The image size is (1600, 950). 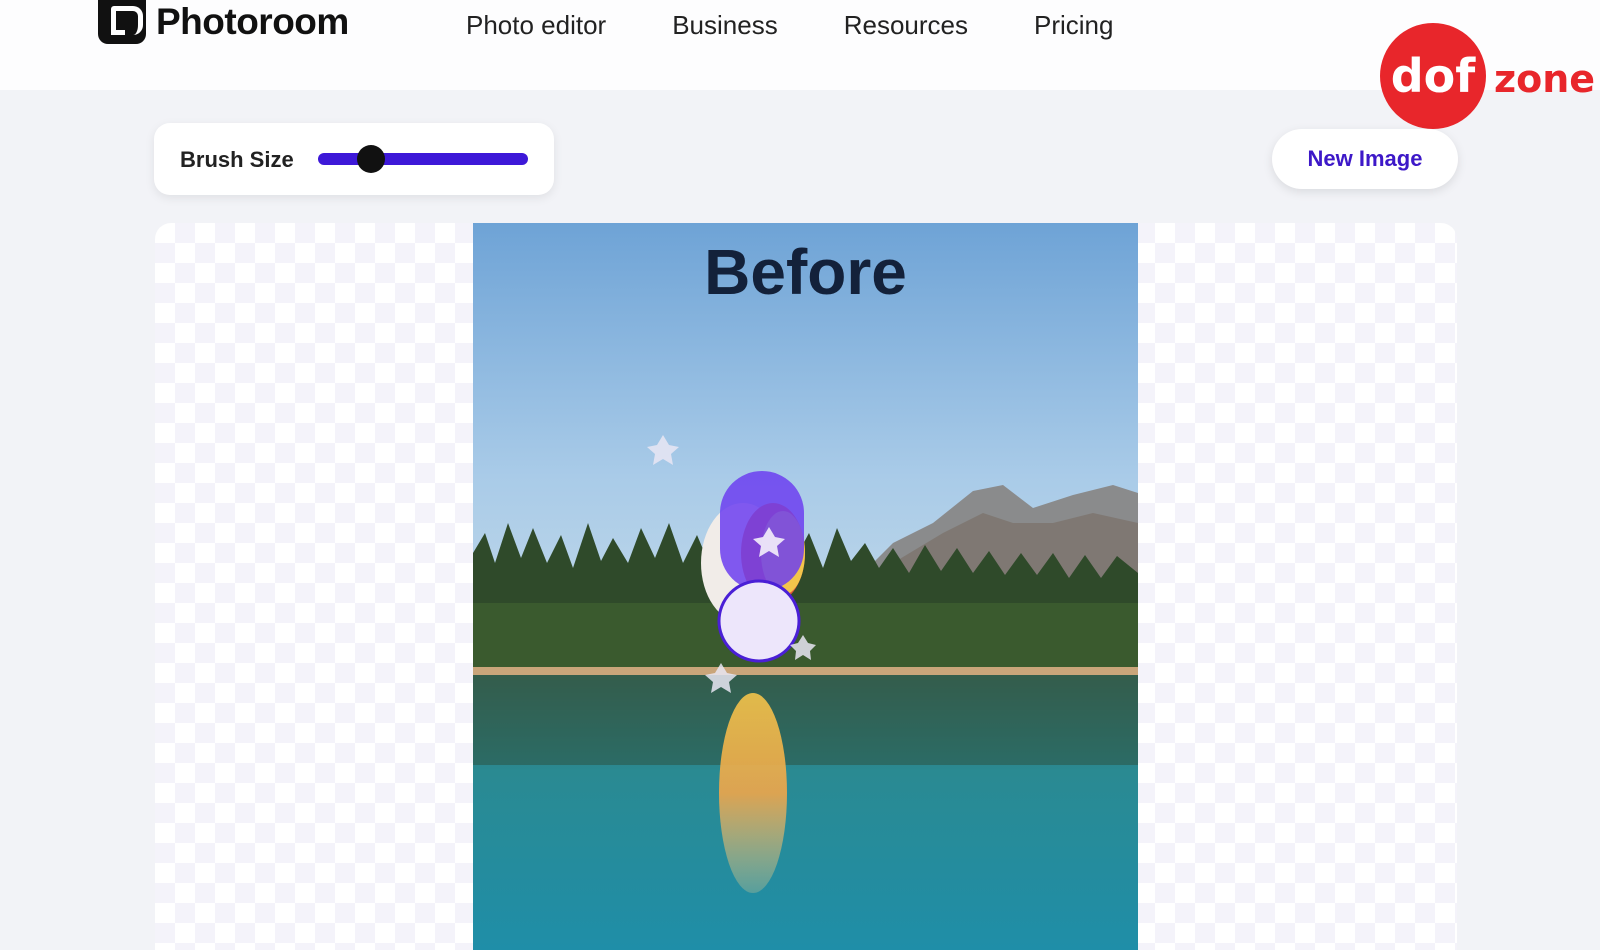 I want to click on brush-size-panel: Brush Size, so click(x=354, y=159).